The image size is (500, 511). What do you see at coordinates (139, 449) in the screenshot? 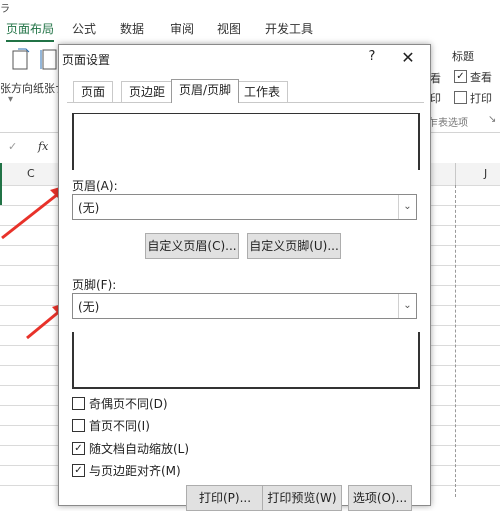
I see `scale-with-document-label: 随文档自动缩放(L)` at bounding box center [139, 449].